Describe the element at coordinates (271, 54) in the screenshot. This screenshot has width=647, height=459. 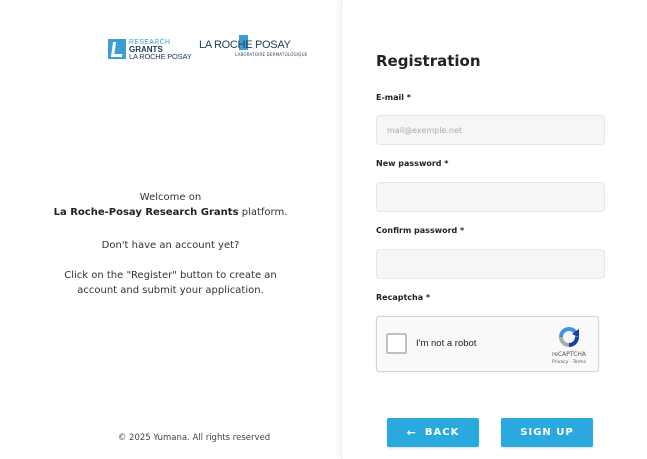
I see `la-roche-posay-logo-subtext: LABORATOIRE DERMATOLOGIQUE` at that location.